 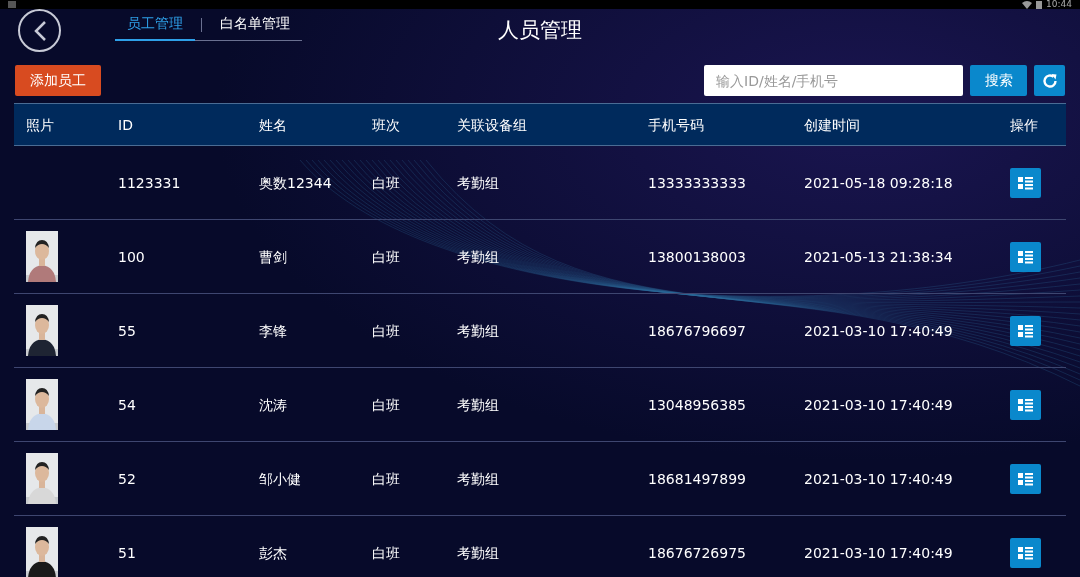 I want to click on tab: 白名单管理, so click(x=255, y=25).